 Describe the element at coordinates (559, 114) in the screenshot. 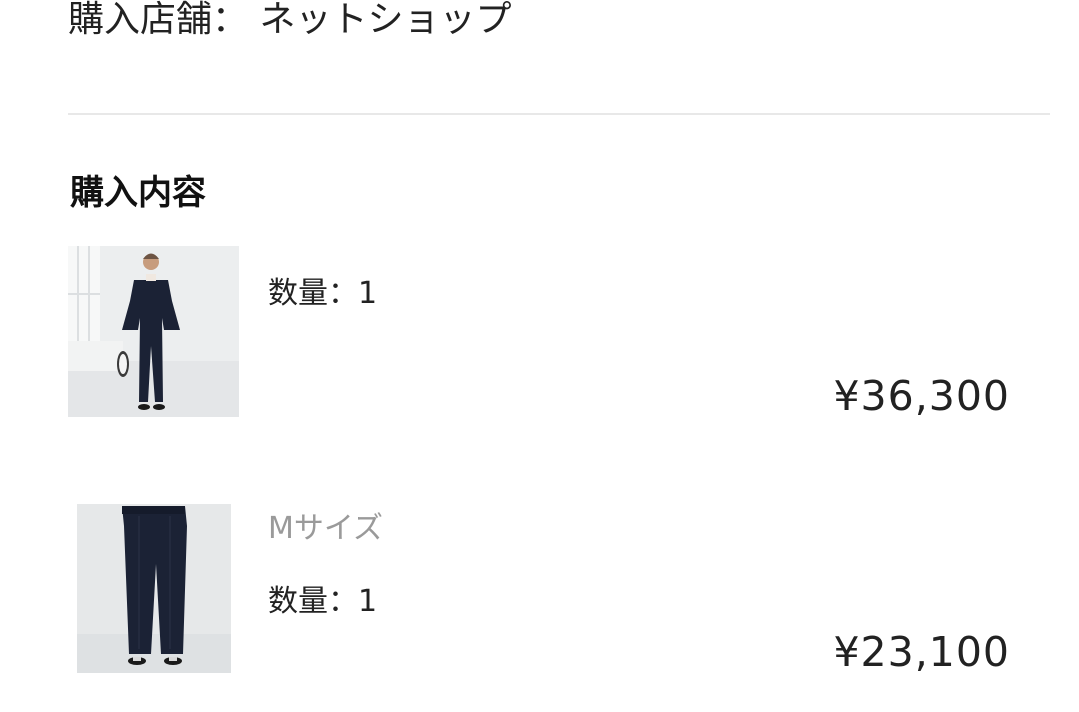

I see `divider` at that location.